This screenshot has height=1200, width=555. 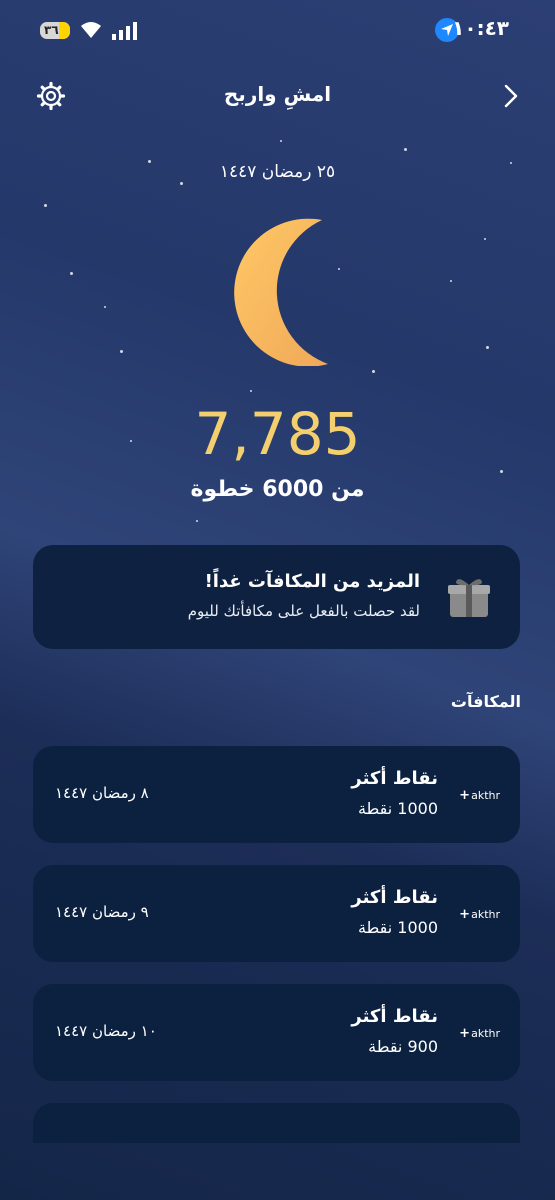 What do you see at coordinates (124, 31) in the screenshot?
I see `signal-icon` at bounding box center [124, 31].